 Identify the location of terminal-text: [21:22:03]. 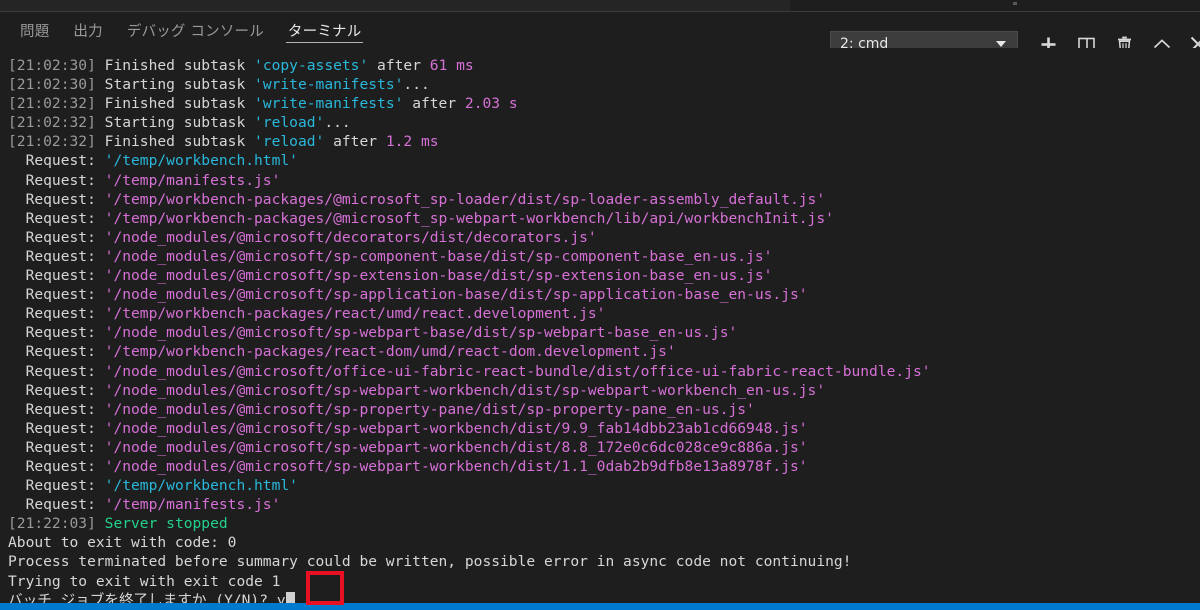
(56, 524).